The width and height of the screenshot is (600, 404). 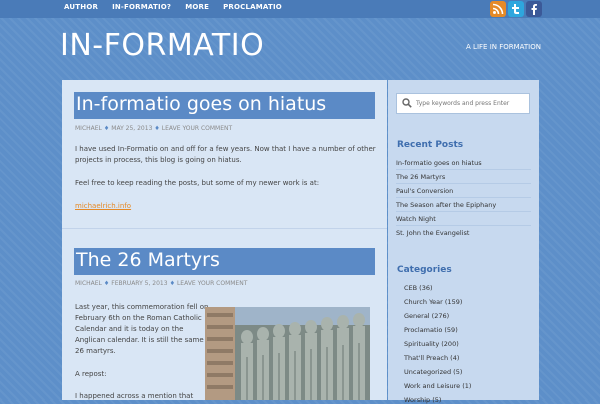 I want to click on search-input, so click(x=471, y=103).